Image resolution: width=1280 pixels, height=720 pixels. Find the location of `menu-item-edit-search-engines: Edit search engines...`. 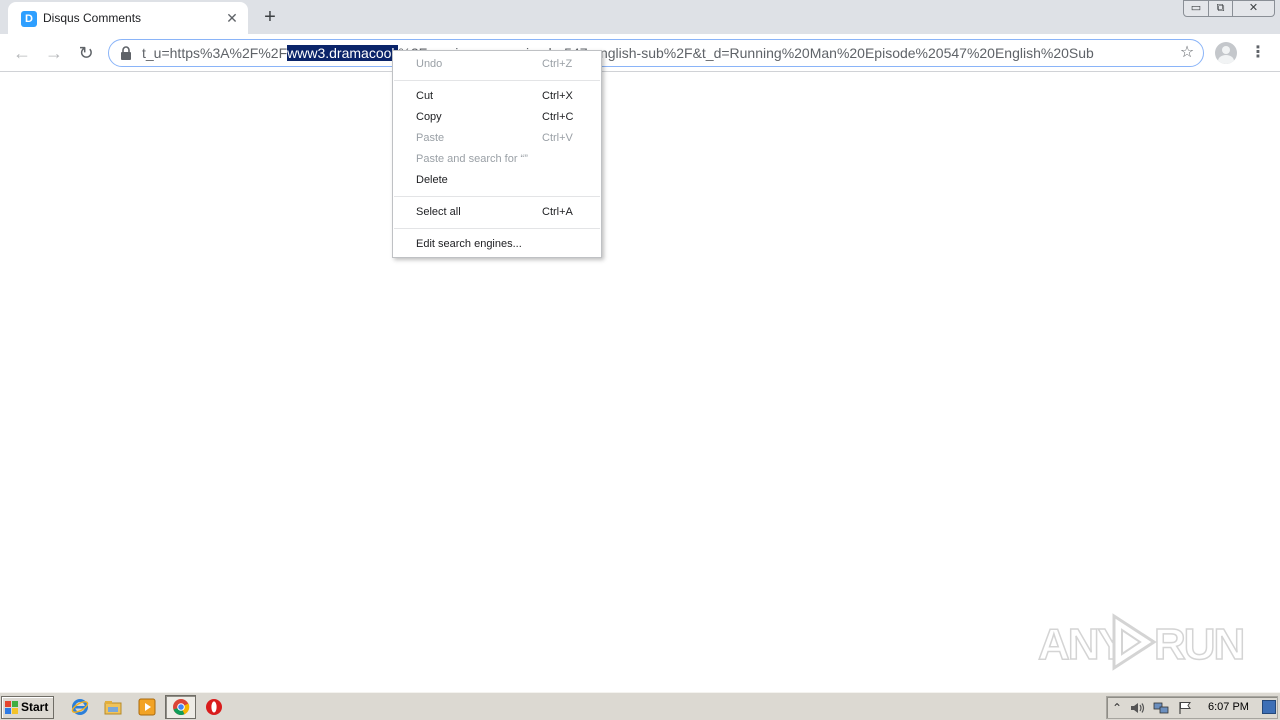

menu-item-edit-search-engines: Edit search engines... is located at coordinates (497, 244).